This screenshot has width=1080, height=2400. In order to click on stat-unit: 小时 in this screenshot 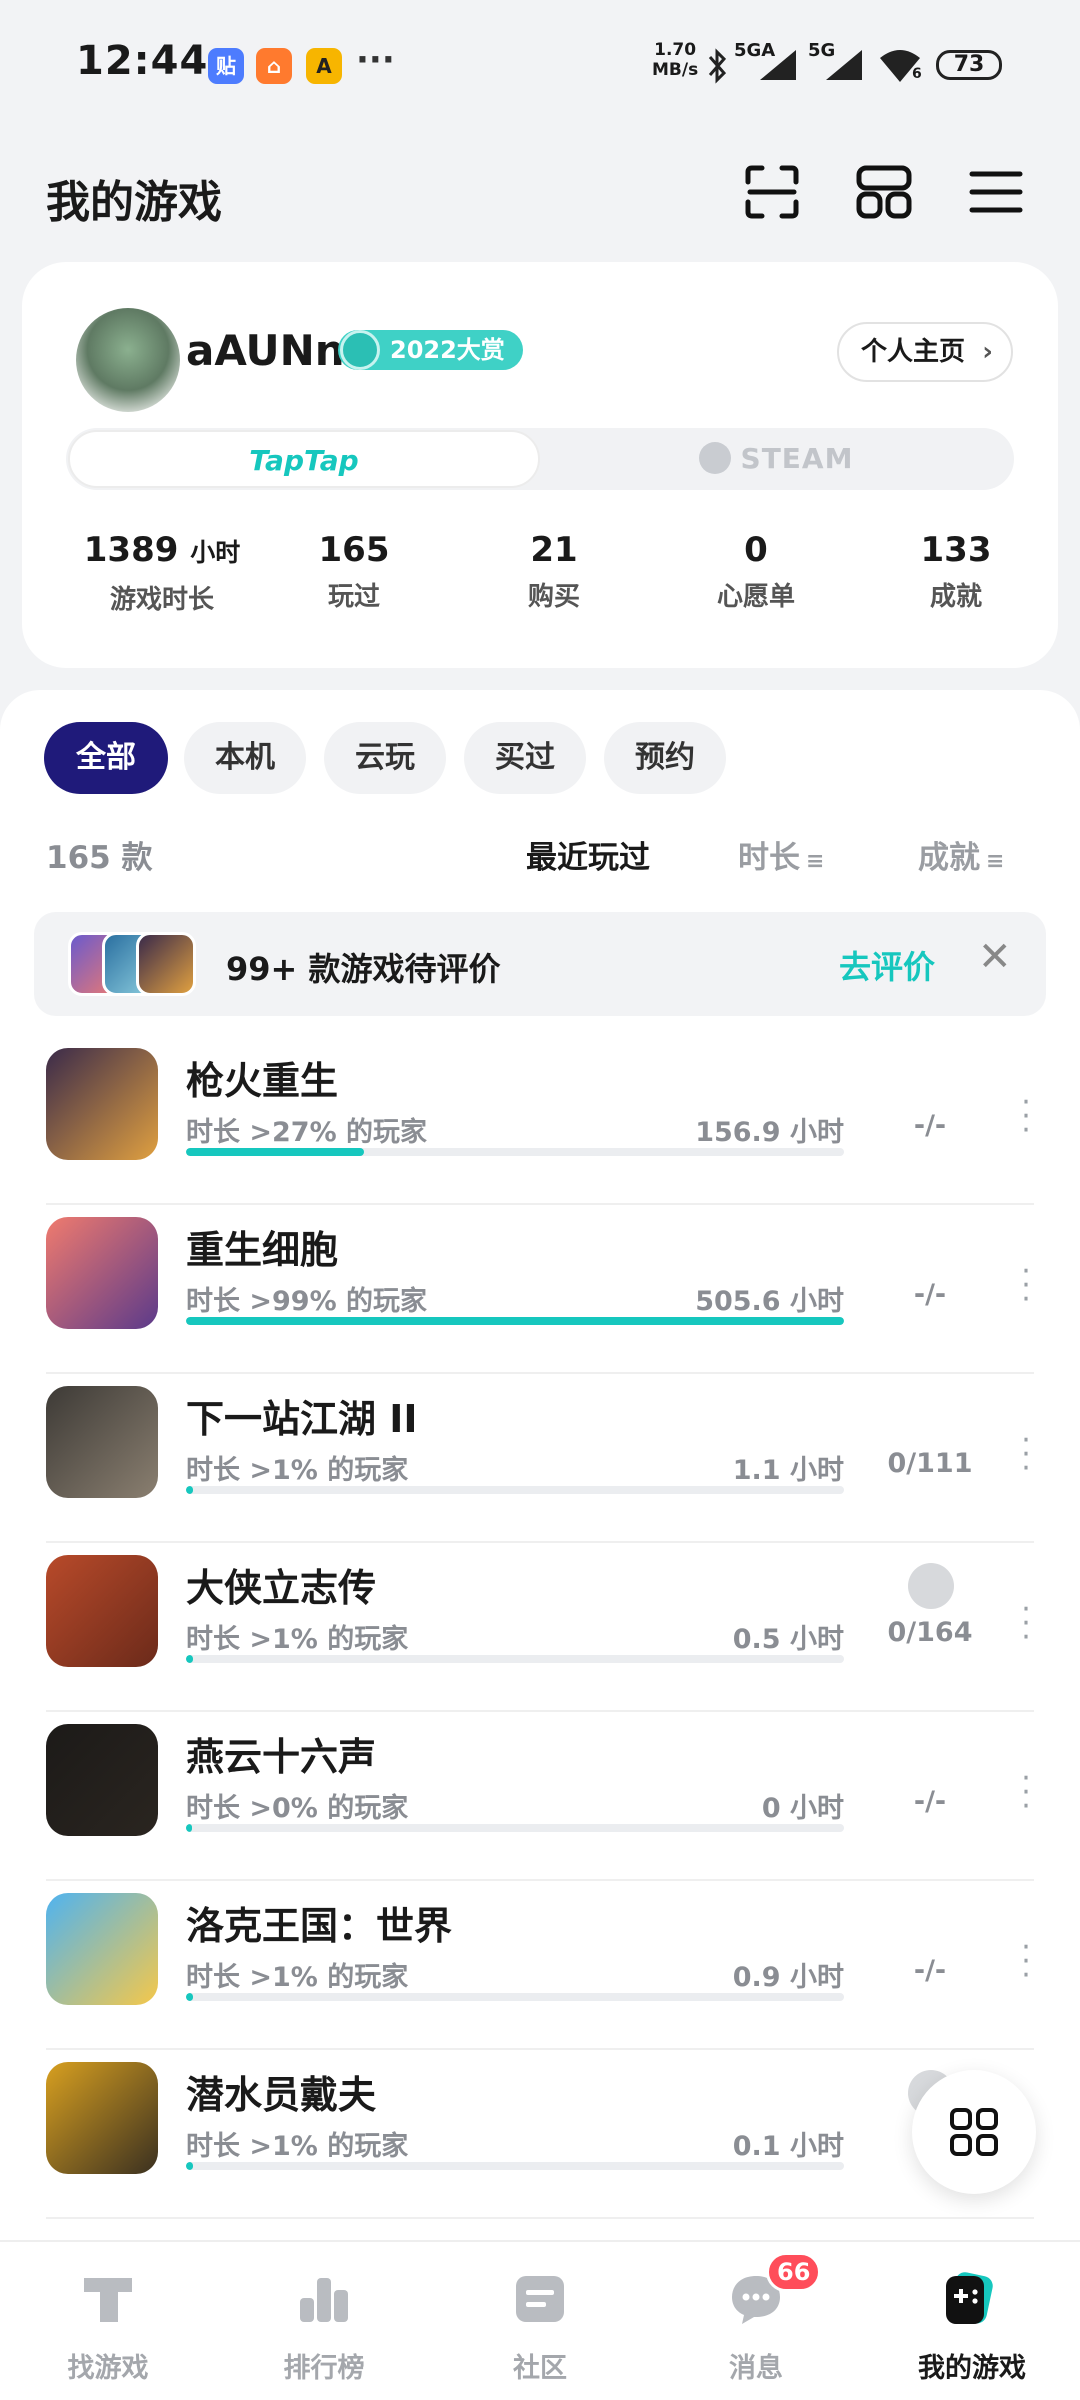, I will do `click(215, 552)`.